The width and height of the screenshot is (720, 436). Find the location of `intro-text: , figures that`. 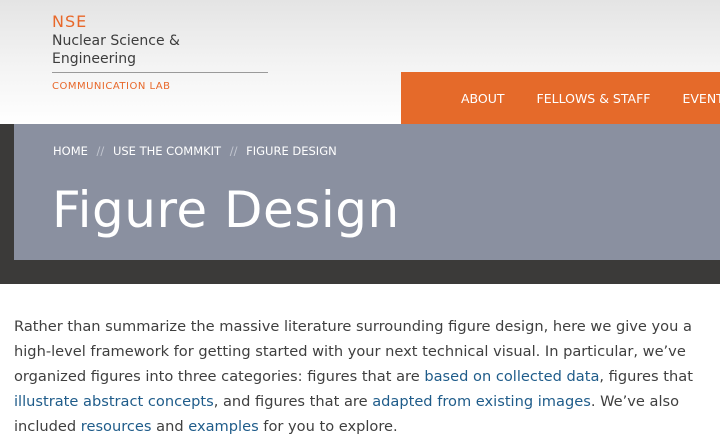

intro-text: , figures that is located at coordinates (646, 376).